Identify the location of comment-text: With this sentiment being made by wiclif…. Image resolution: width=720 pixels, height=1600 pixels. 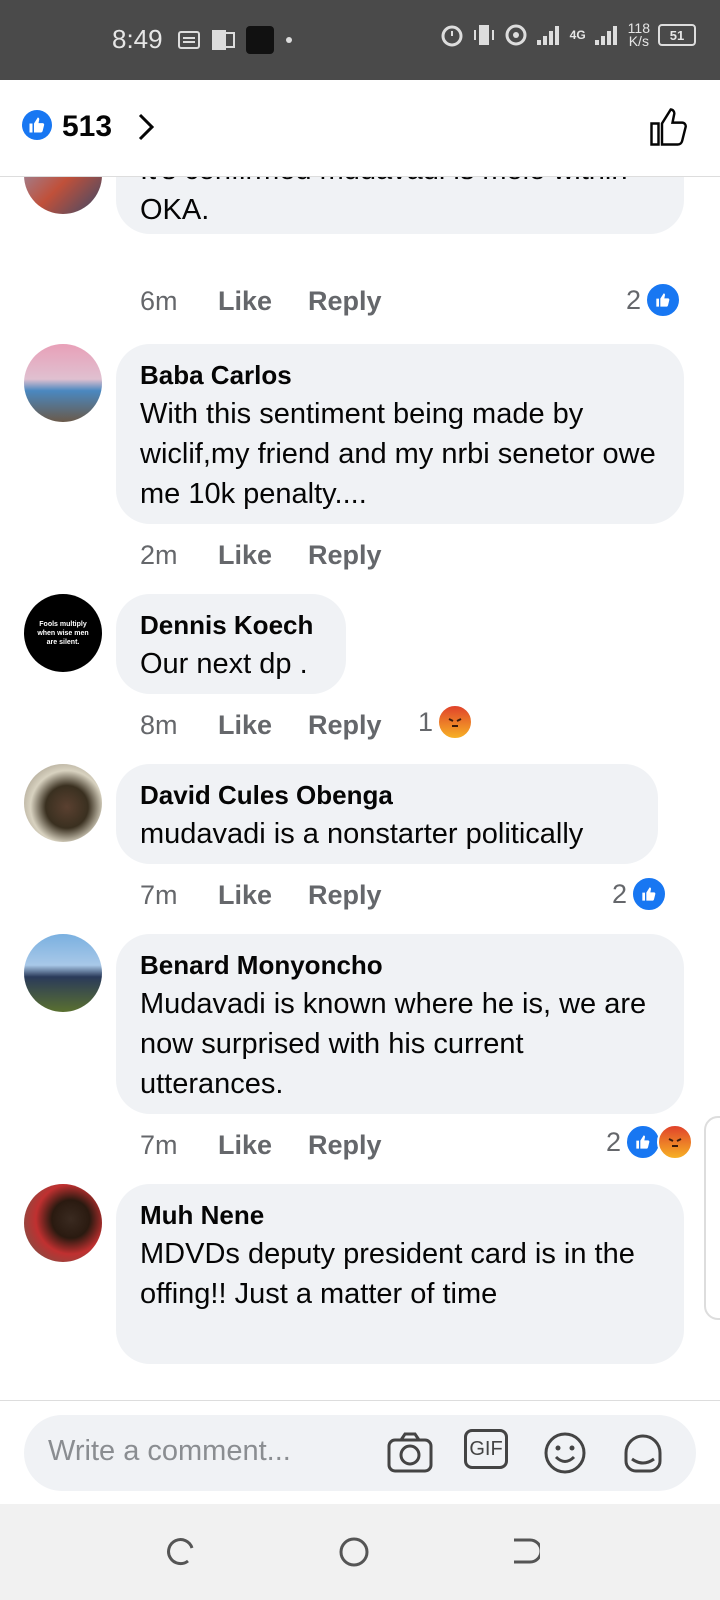
(398, 454).